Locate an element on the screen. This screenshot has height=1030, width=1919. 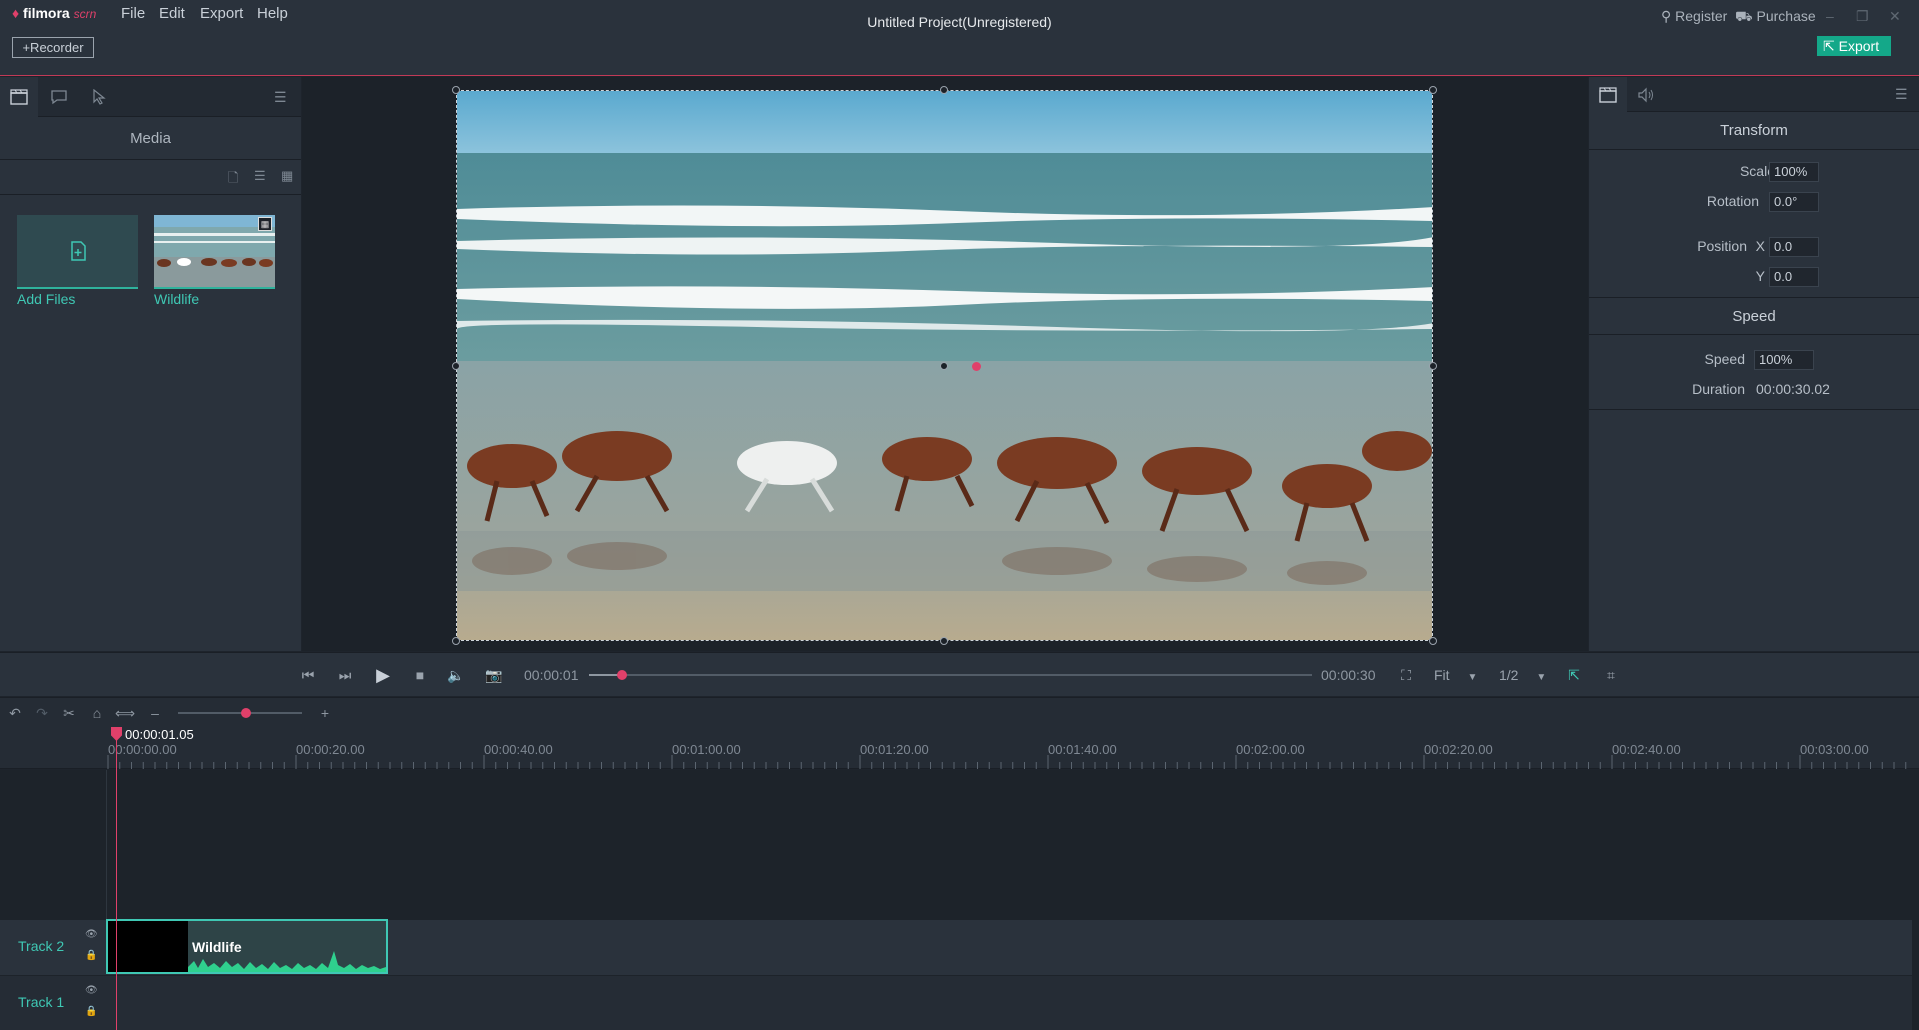
zoom-in-icon: + is located at coordinates (325, 713).